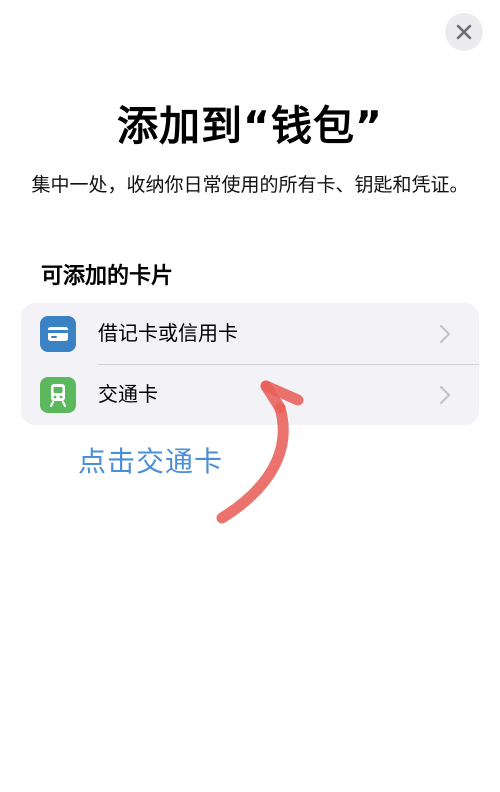 Image resolution: width=500 pixels, height=792 pixels. Describe the element at coordinates (128, 394) in the screenshot. I see `transit-card-label: 交通卡` at that location.